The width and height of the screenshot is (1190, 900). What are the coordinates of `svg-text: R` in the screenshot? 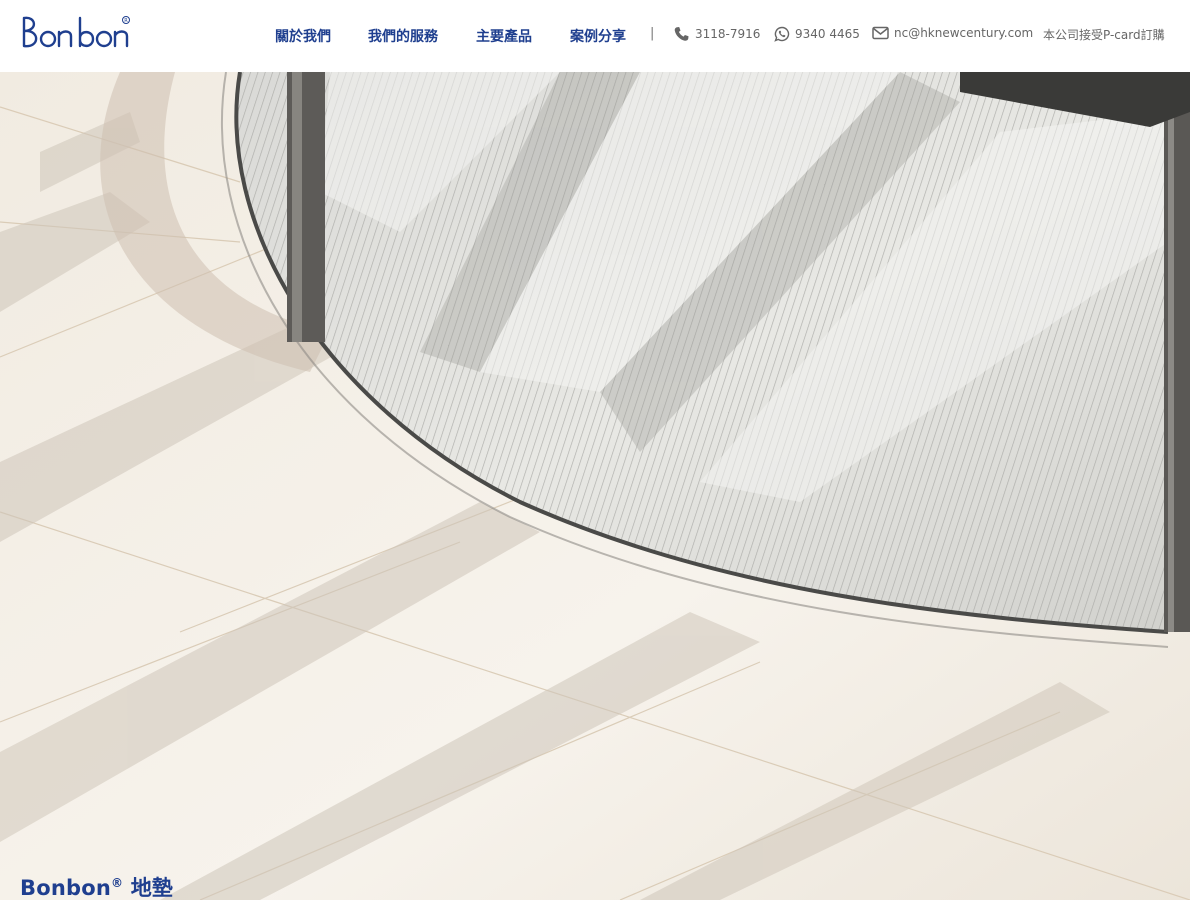 It's located at (126, 21).